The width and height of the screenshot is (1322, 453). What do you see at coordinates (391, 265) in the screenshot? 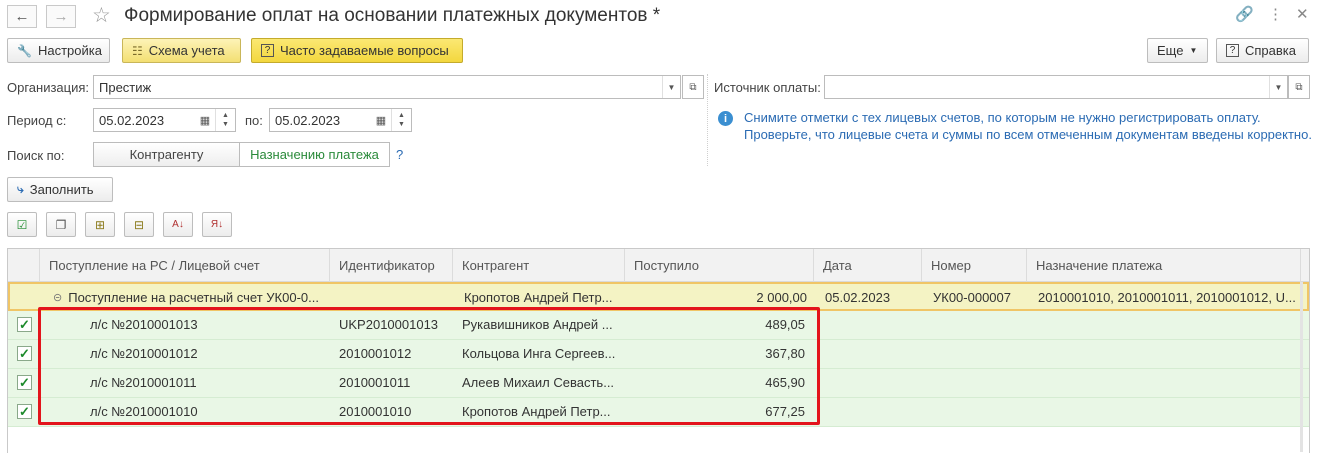
I see `column-header: Идентификатор` at bounding box center [391, 265].